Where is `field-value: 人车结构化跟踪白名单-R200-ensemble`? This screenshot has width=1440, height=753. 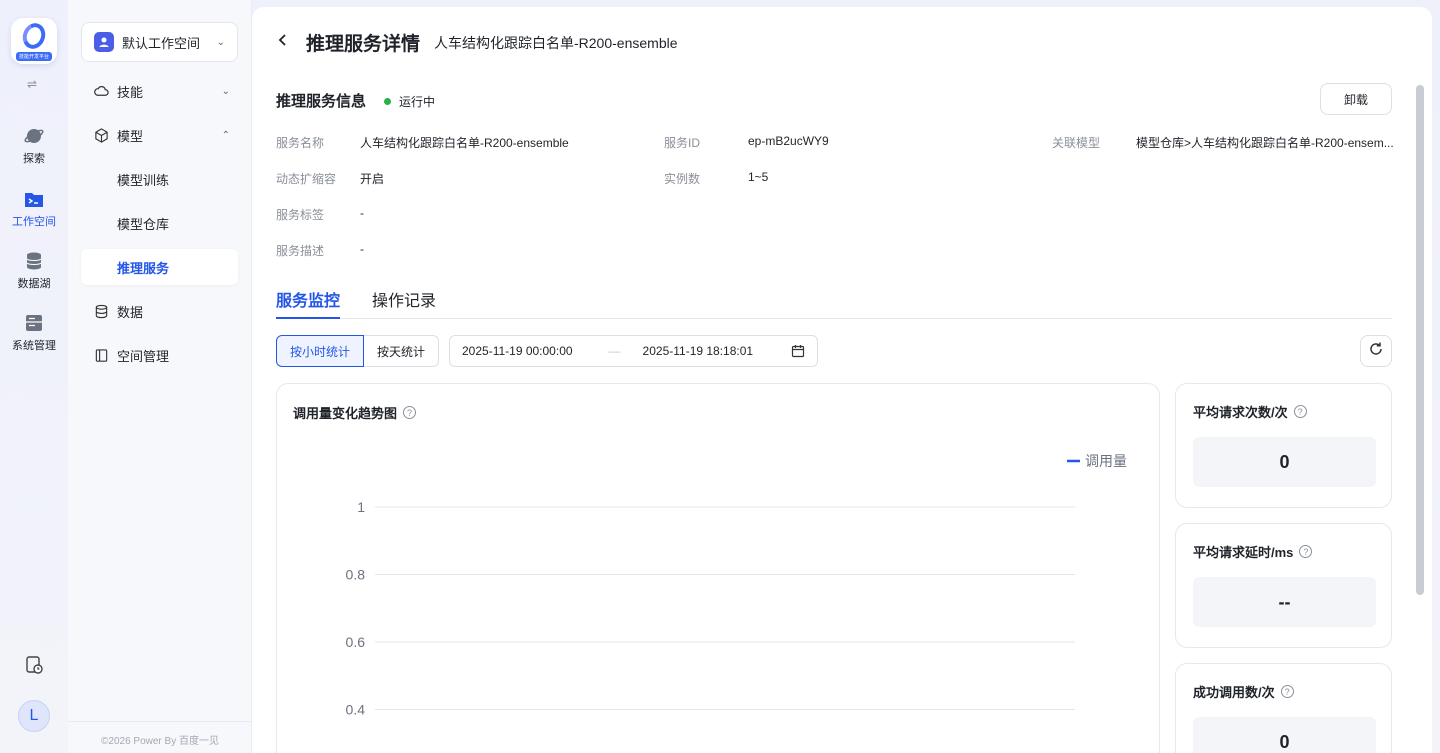
field-value: 人车结构化跟踪白名单-R200-ensemble is located at coordinates (464, 143).